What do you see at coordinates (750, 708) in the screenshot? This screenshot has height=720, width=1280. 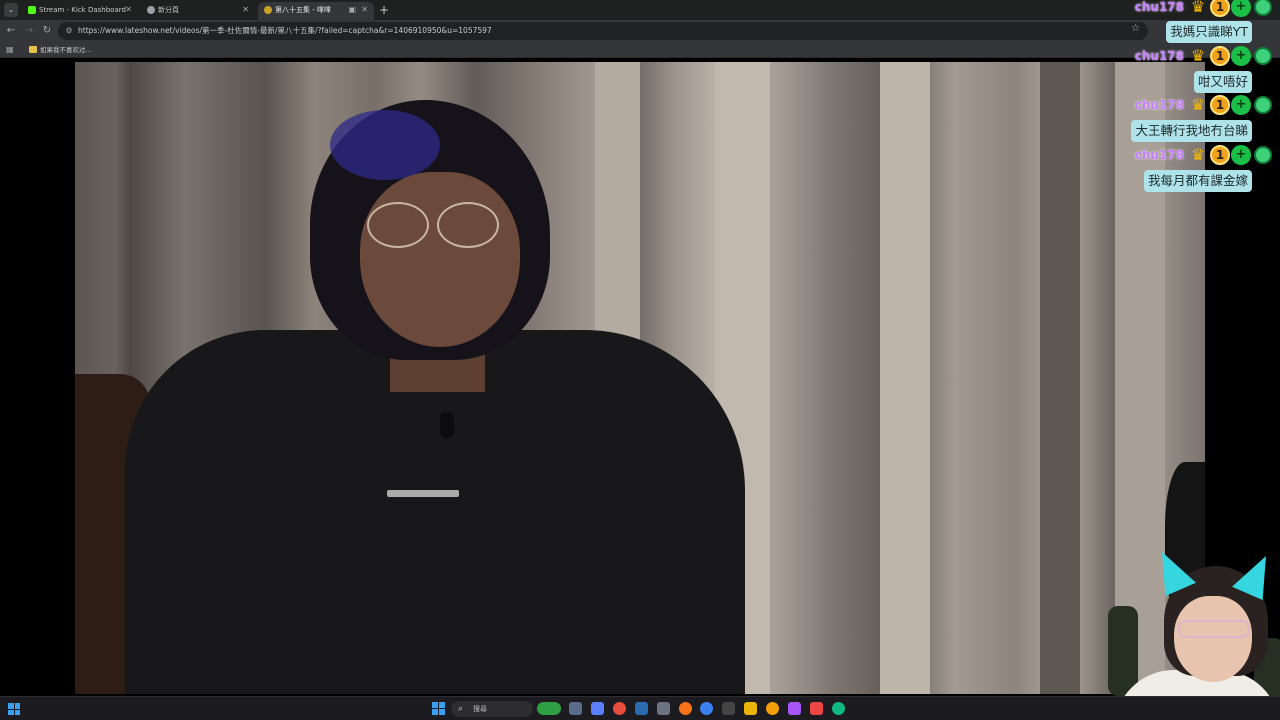 I see `file-explorer-icon` at bounding box center [750, 708].